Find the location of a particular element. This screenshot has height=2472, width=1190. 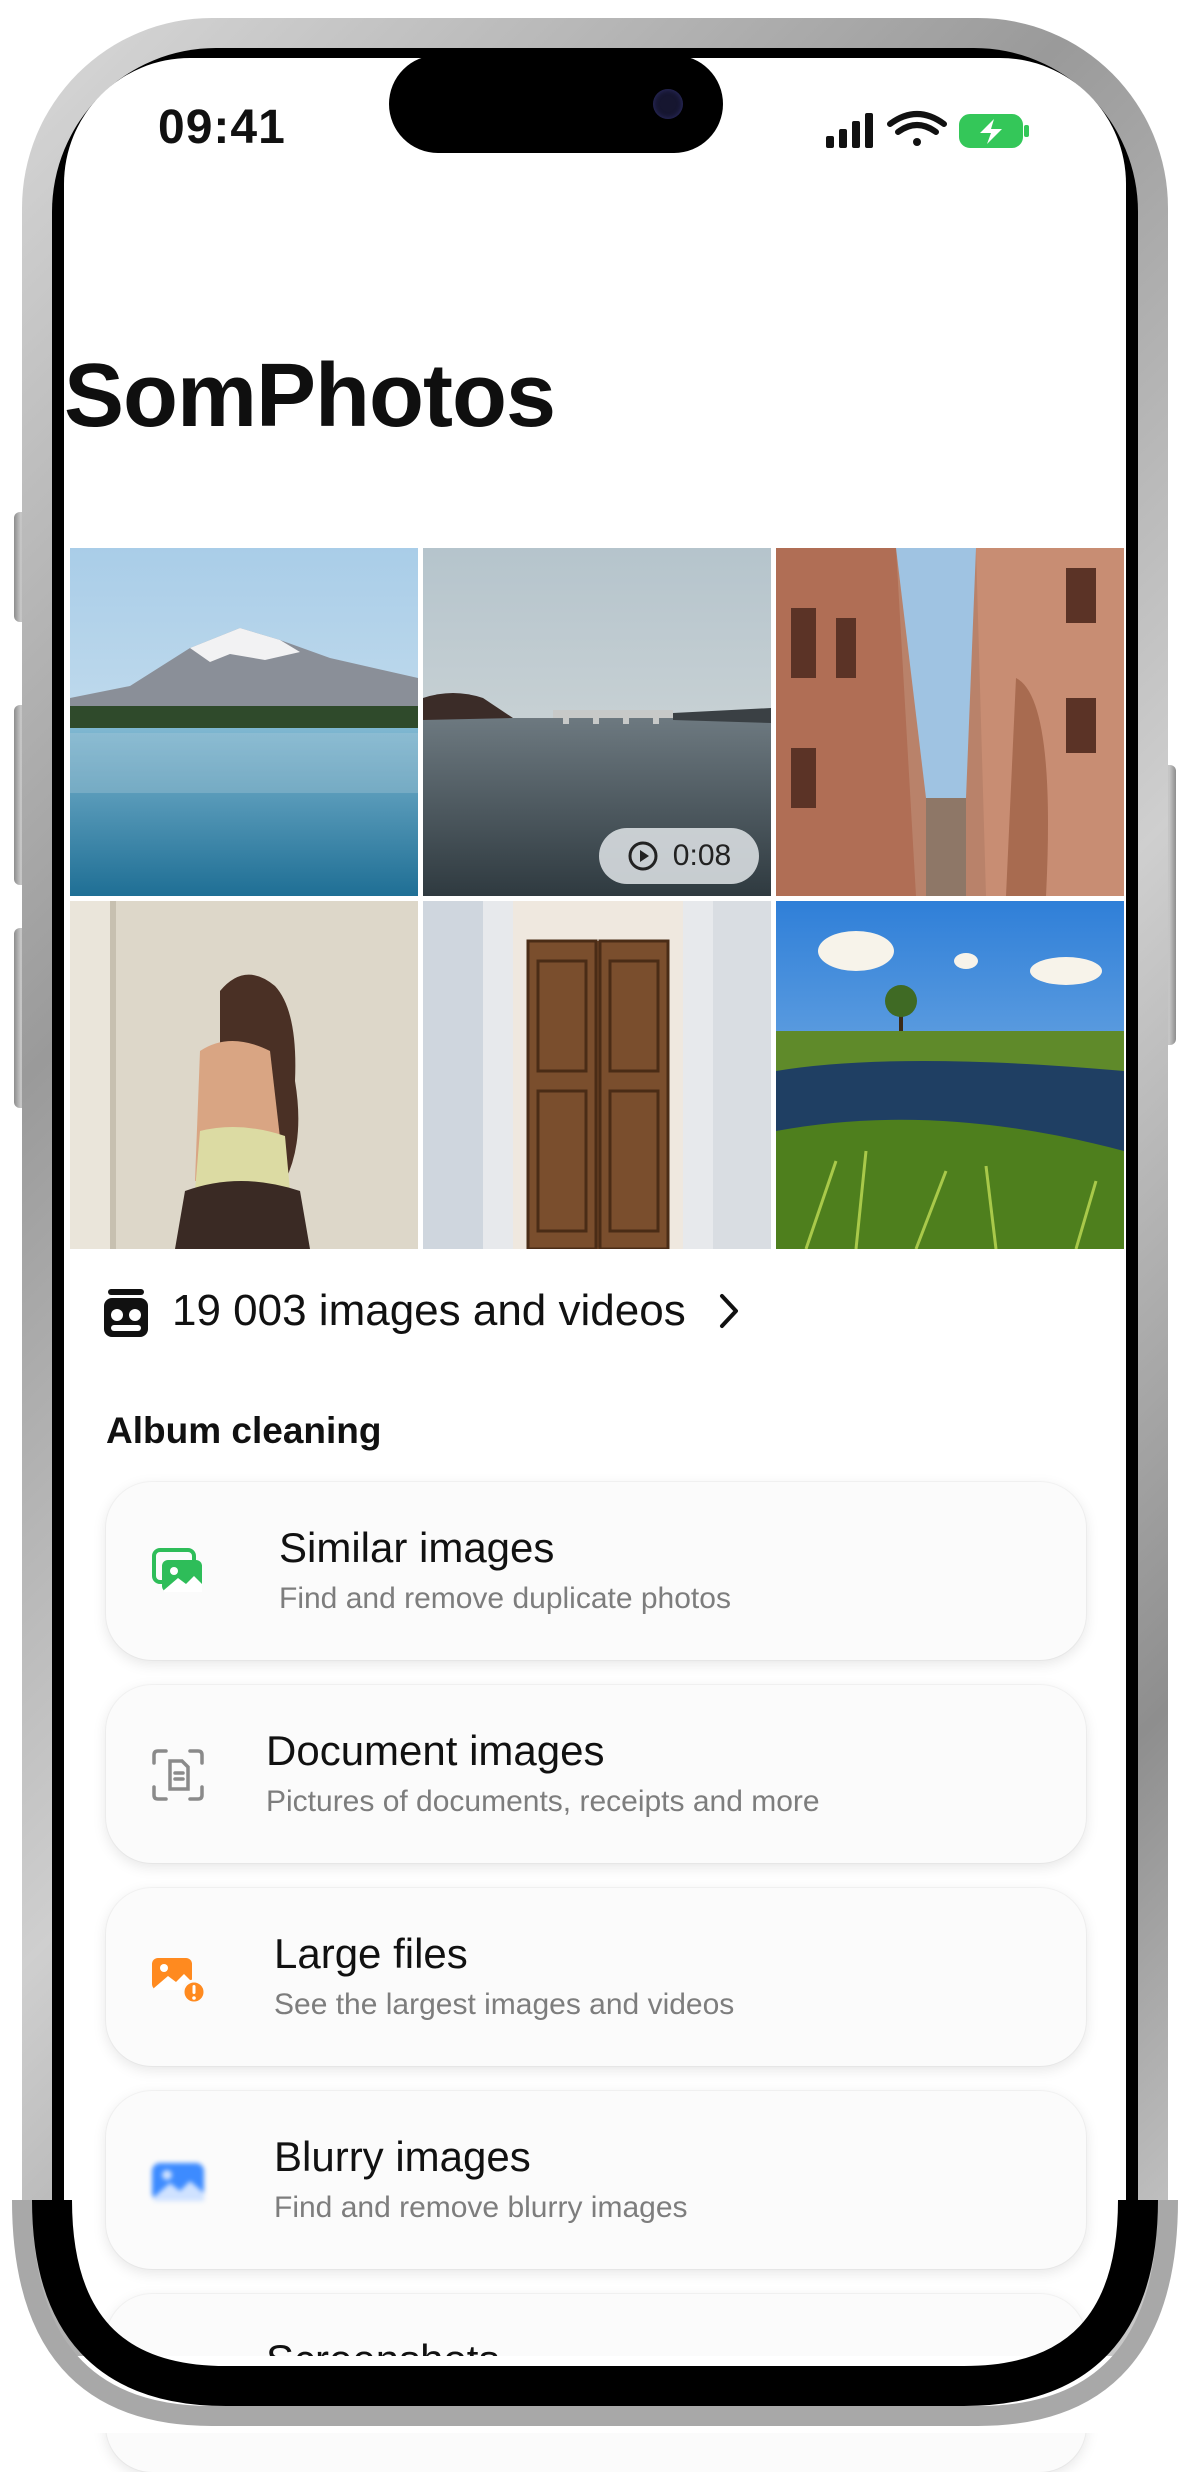

video-duration-badge: 0:08 is located at coordinates (679, 856).